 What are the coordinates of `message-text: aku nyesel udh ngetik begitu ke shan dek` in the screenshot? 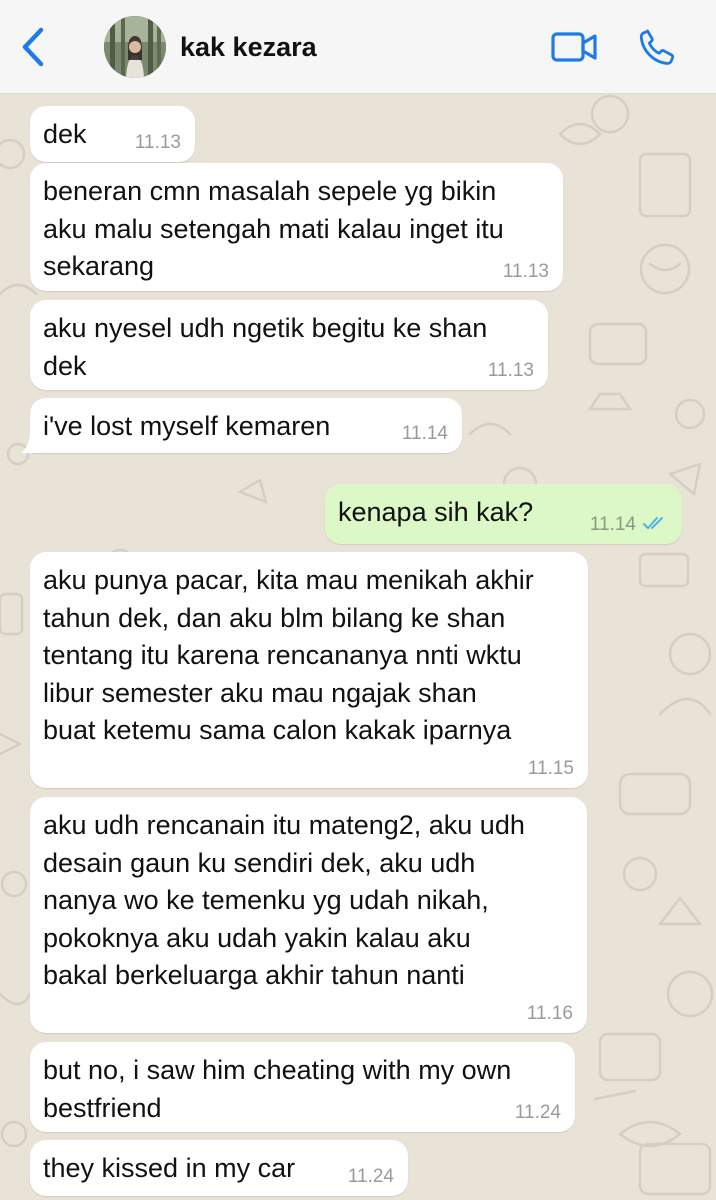 It's located at (265, 347).